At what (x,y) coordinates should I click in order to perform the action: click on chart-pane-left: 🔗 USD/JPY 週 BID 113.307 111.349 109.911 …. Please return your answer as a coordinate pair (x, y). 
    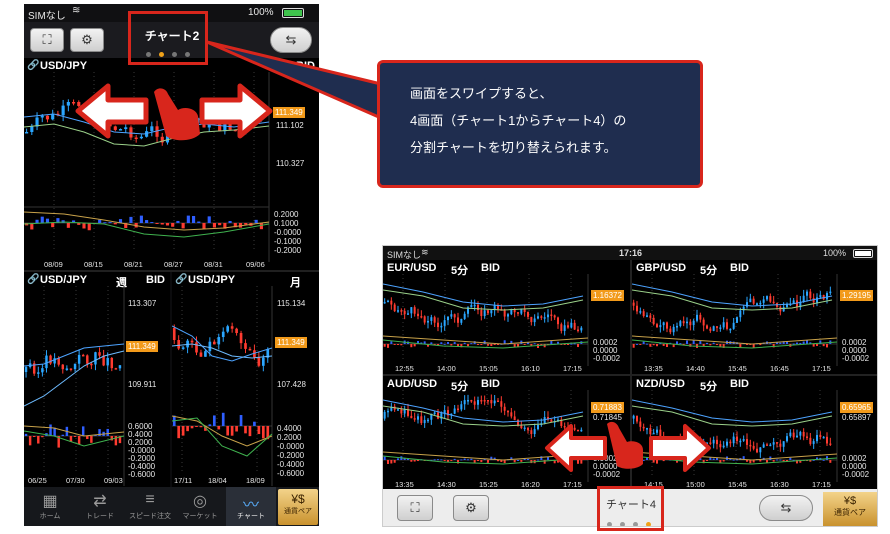
    Looking at the image, I should click on (97, 379).